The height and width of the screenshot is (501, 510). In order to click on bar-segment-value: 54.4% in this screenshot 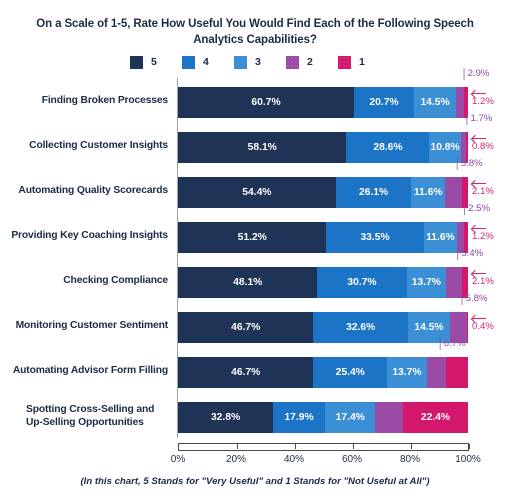, I will do `click(257, 192)`.